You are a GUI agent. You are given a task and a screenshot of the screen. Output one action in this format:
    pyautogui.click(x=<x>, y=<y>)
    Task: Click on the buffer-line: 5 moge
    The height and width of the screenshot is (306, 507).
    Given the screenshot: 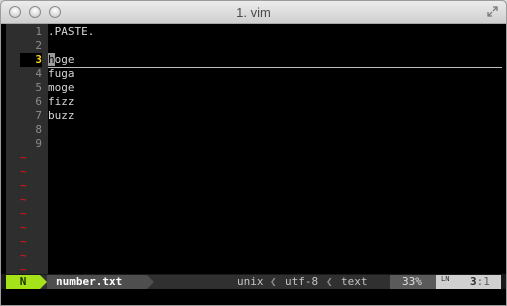 What is the action you would take?
    pyautogui.click(x=253, y=88)
    